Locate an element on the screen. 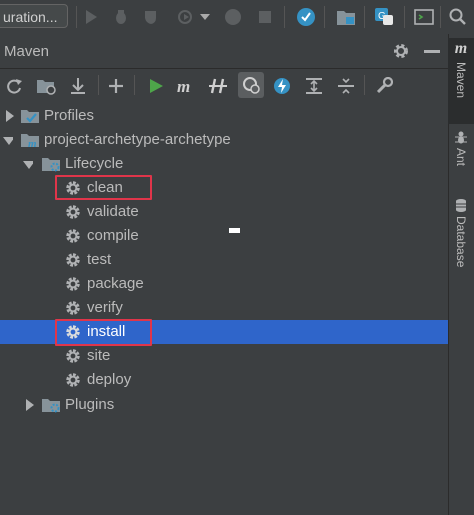 The height and width of the screenshot is (515, 474). tree-node-plugins: Plugins is located at coordinates (224, 405).